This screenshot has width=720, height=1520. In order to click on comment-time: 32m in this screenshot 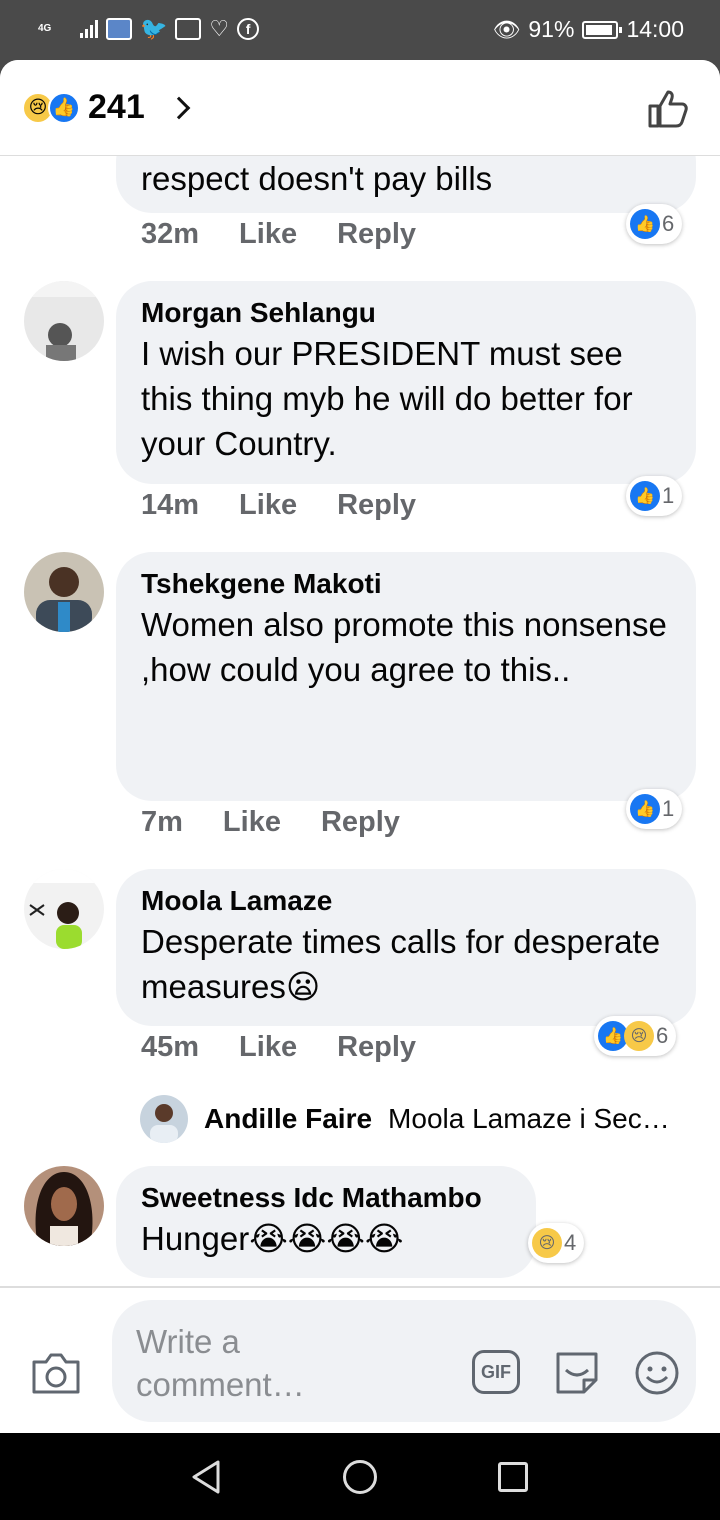, I will do `click(170, 234)`.